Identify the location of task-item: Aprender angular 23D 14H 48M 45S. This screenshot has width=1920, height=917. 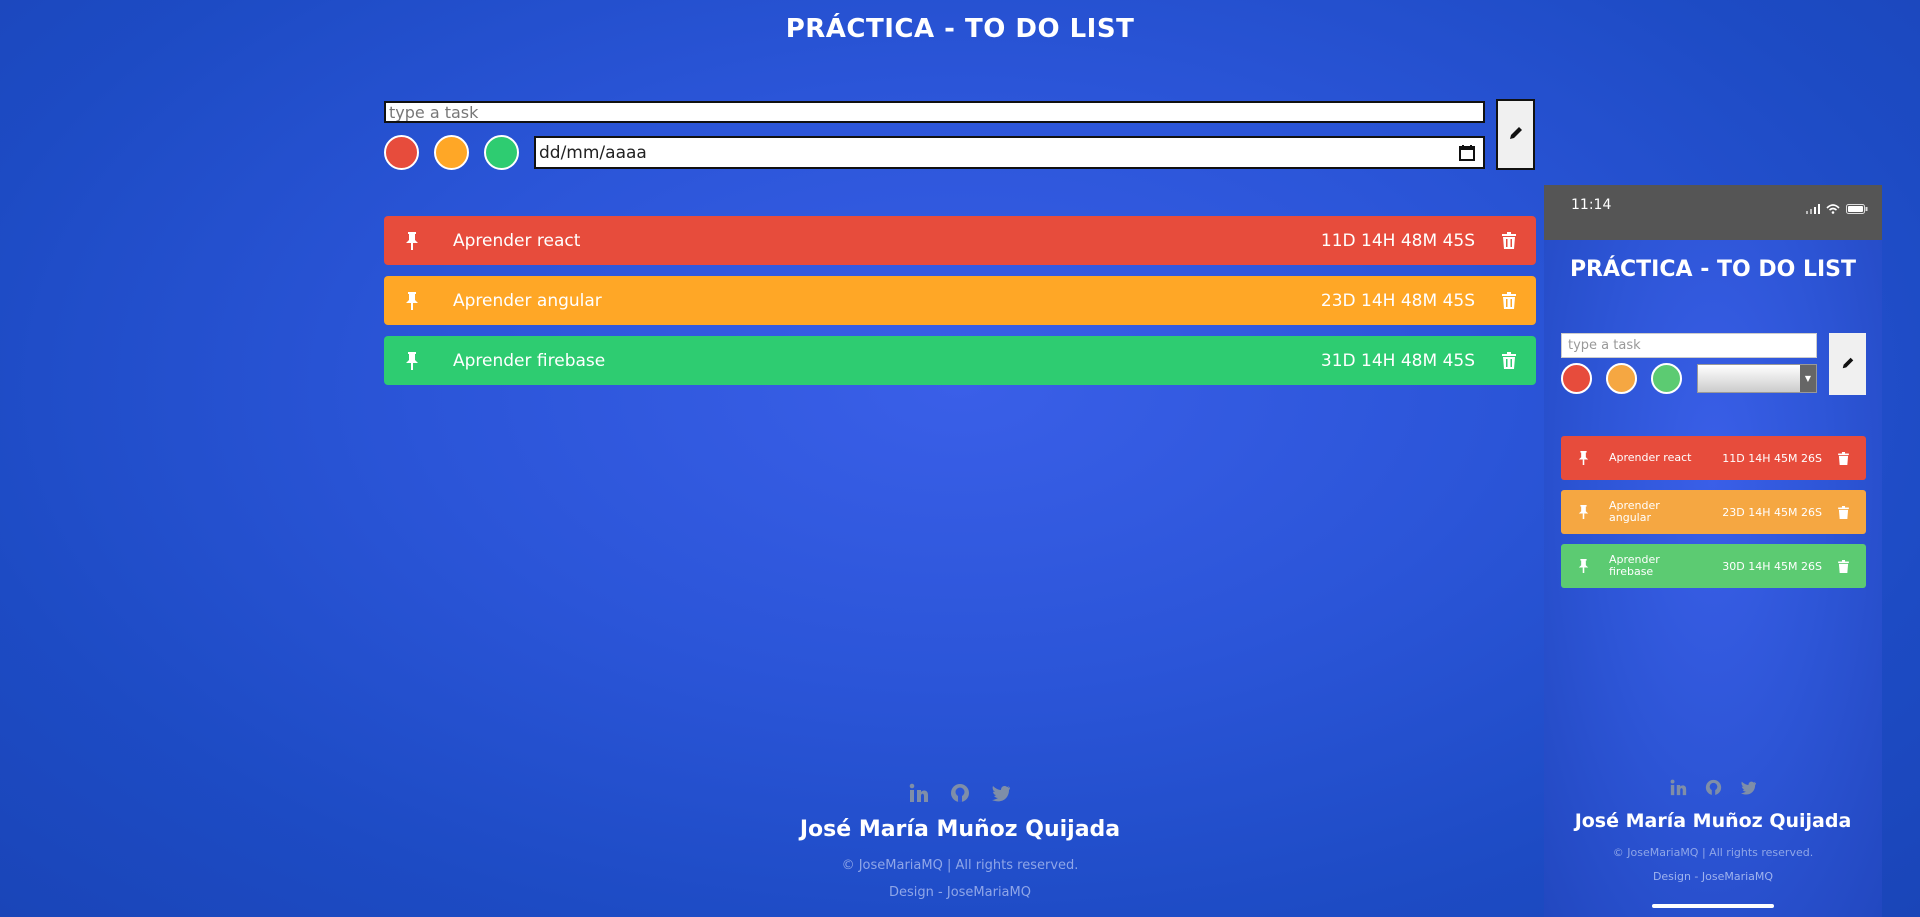
(960, 300).